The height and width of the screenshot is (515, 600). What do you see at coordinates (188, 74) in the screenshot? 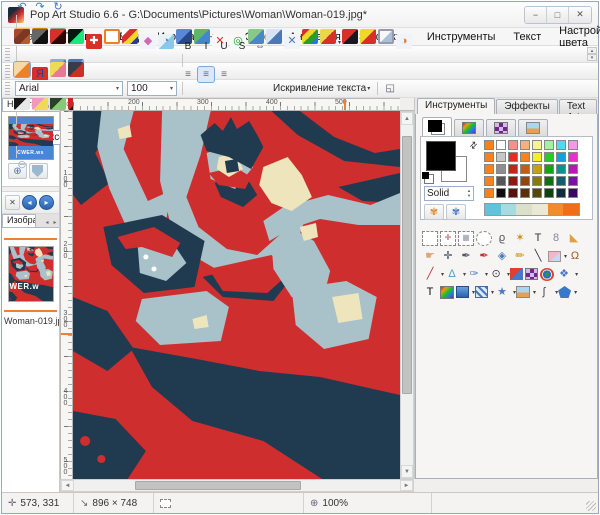
I see `align-left-button: ≡` at bounding box center [188, 74].